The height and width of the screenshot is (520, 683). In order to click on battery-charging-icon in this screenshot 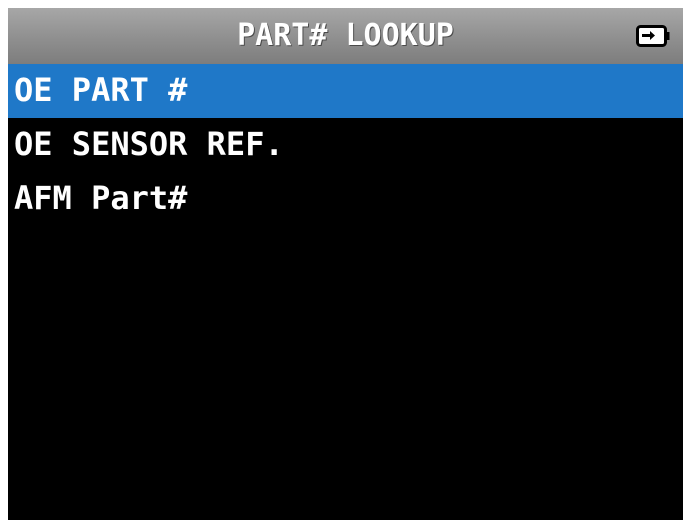, I will do `click(653, 36)`.